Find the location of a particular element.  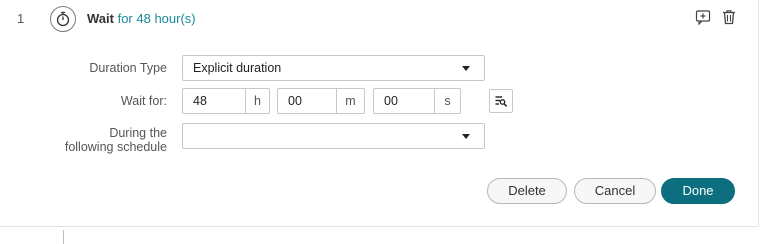

delete-button: Delete is located at coordinates (527, 191).